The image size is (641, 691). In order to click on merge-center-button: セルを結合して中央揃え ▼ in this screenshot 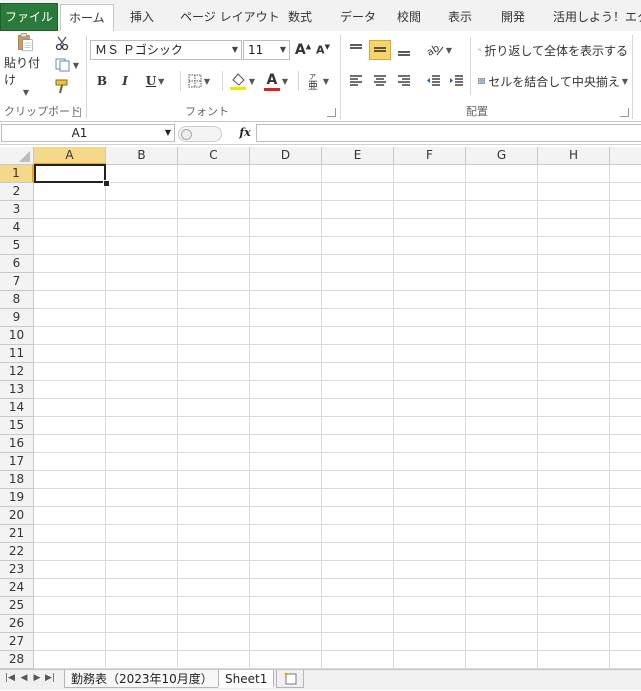, I will do `click(553, 81)`.